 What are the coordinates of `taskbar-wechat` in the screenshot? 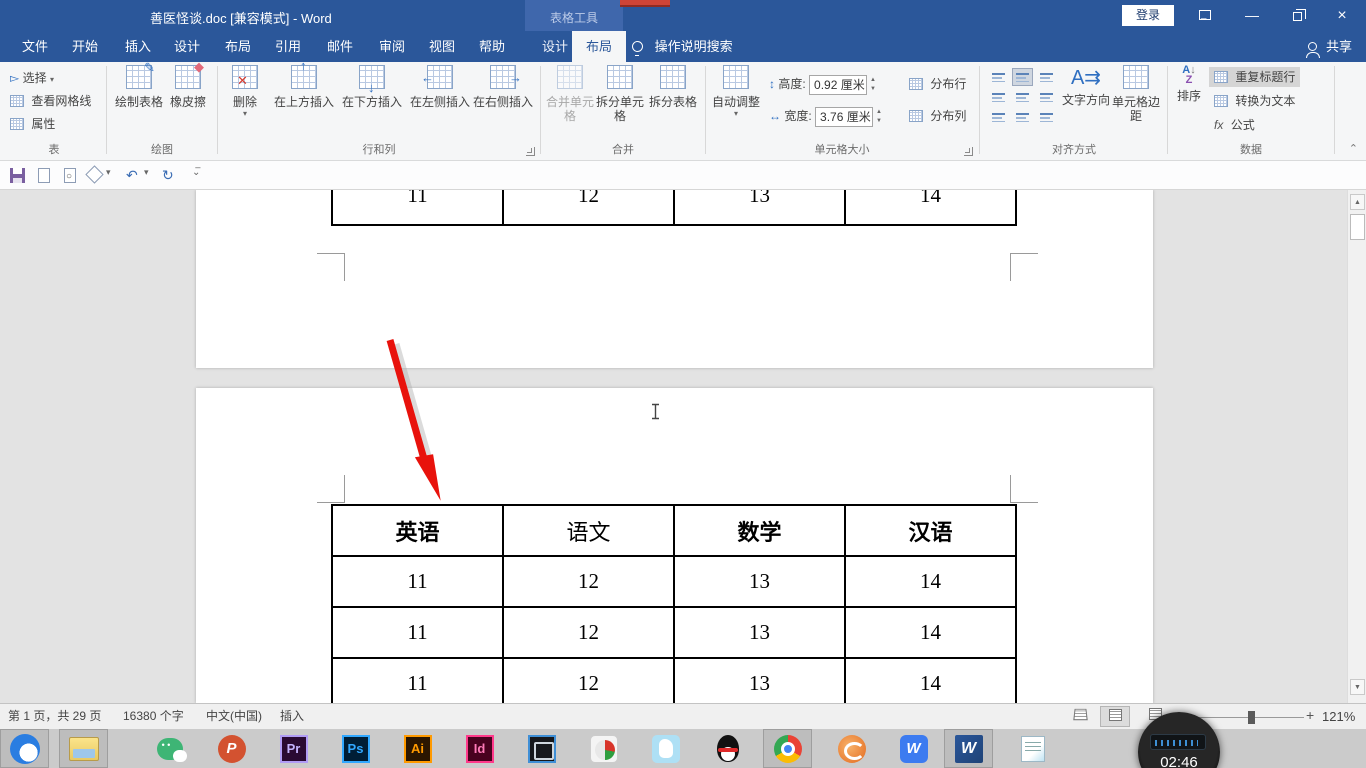 It's located at (169, 748).